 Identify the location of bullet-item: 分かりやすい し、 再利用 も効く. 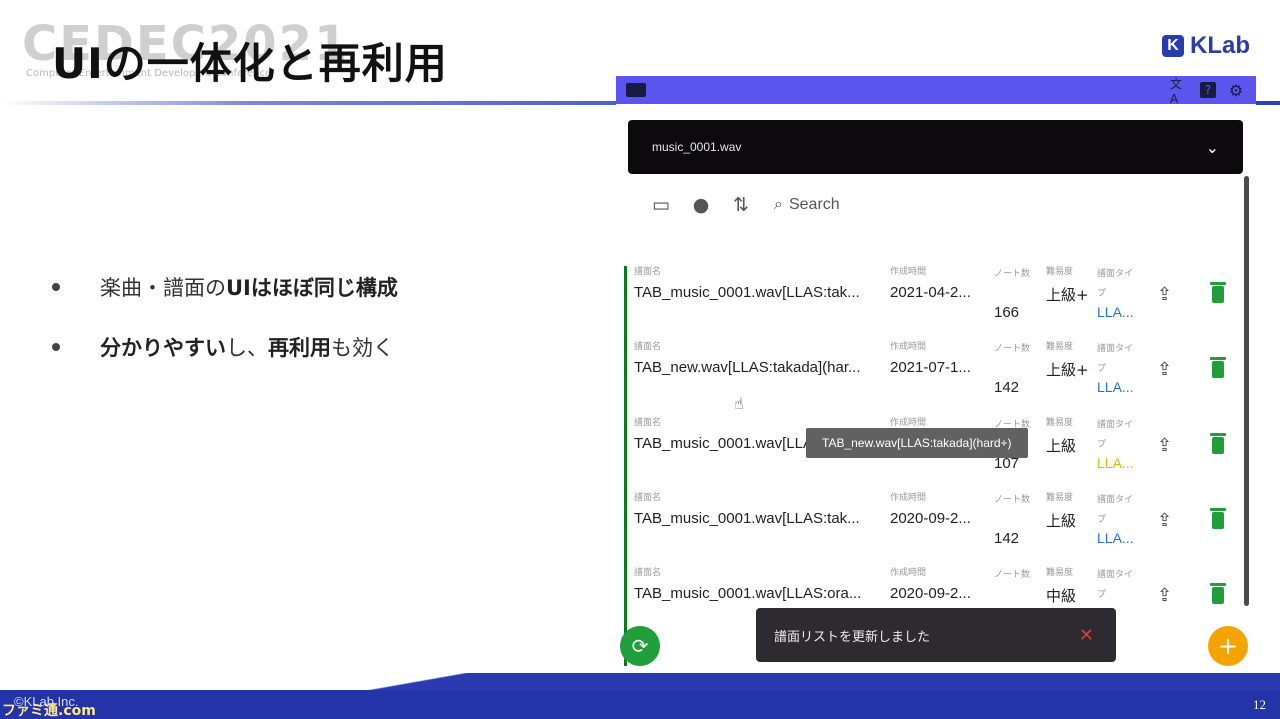
(225, 347).